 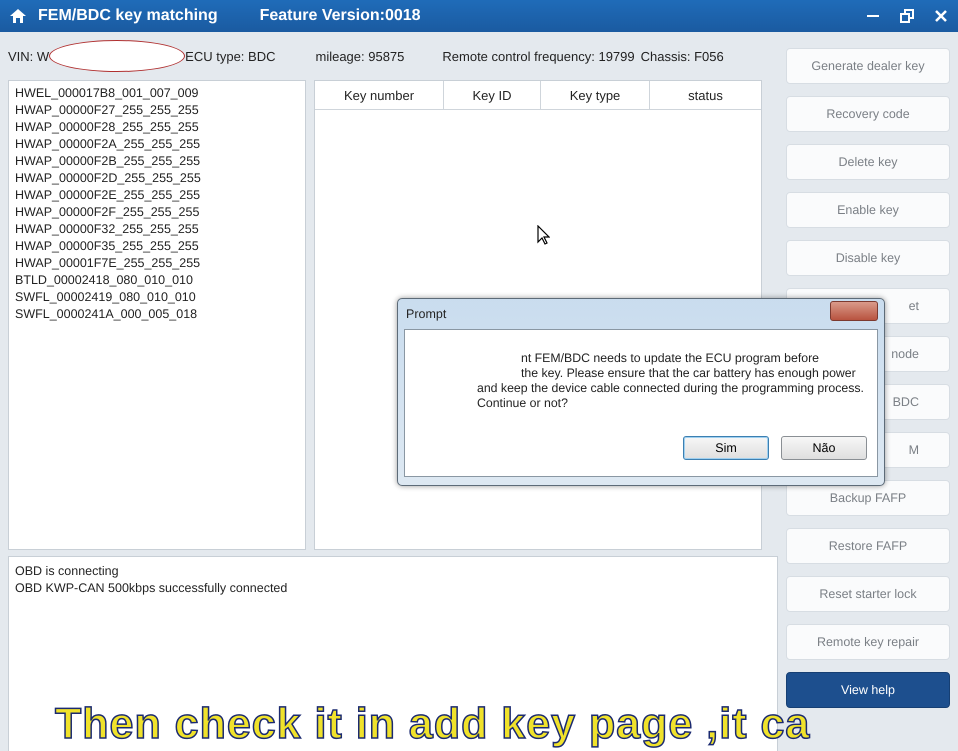 What do you see at coordinates (359, 56) in the screenshot?
I see `mileage: mileage: 95875` at bounding box center [359, 56].